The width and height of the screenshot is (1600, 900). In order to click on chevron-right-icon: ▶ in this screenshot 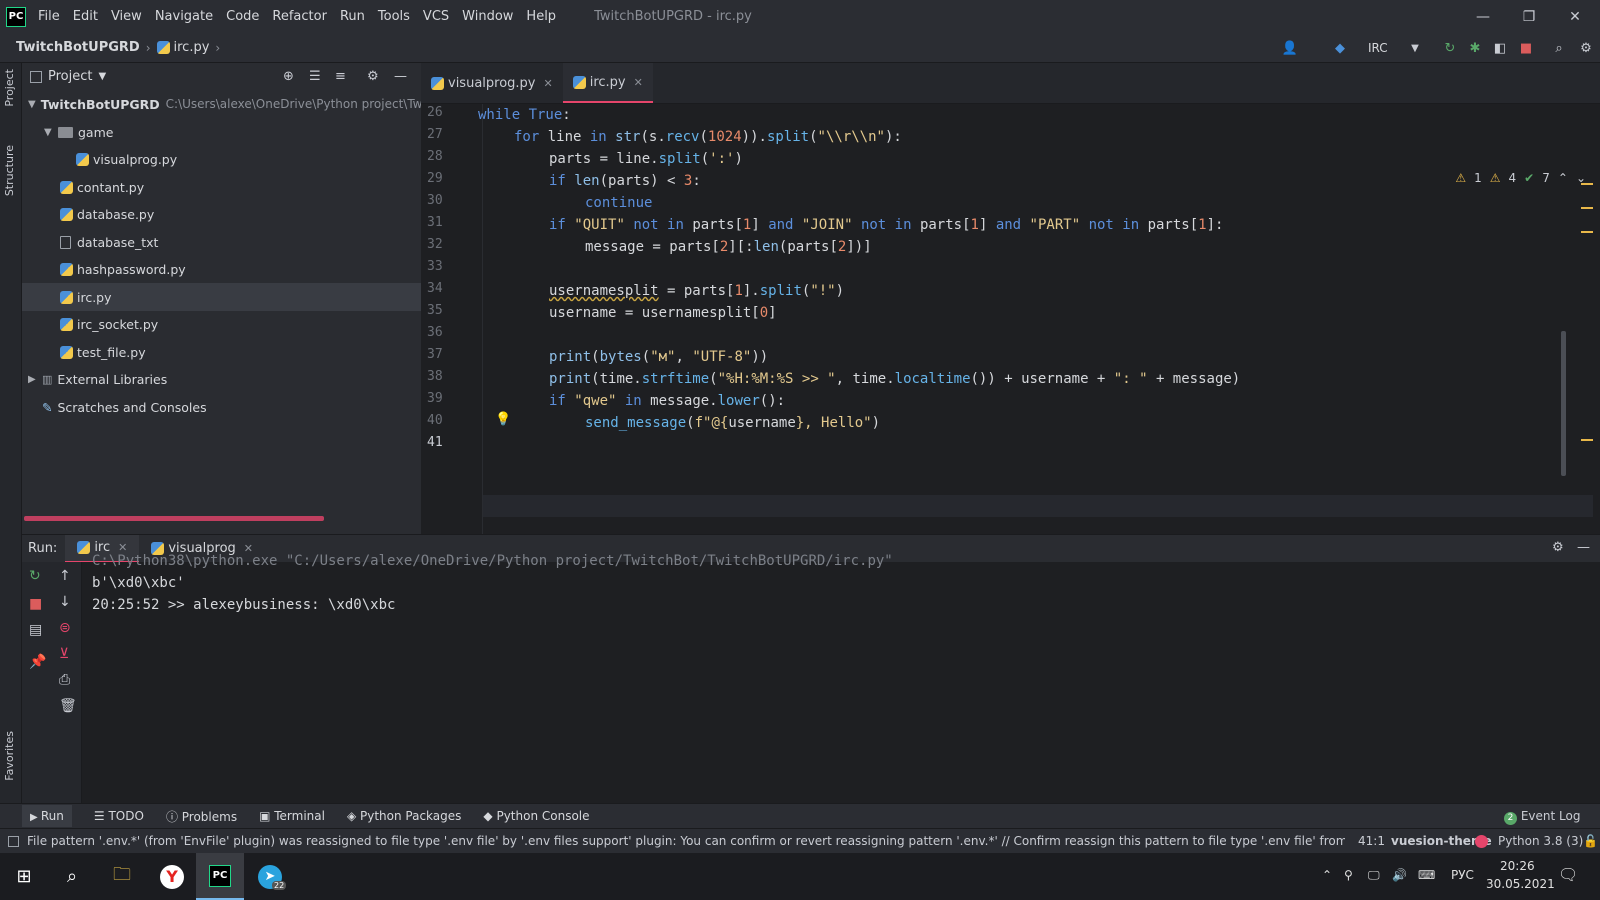, I will do `click(35, 379)`.